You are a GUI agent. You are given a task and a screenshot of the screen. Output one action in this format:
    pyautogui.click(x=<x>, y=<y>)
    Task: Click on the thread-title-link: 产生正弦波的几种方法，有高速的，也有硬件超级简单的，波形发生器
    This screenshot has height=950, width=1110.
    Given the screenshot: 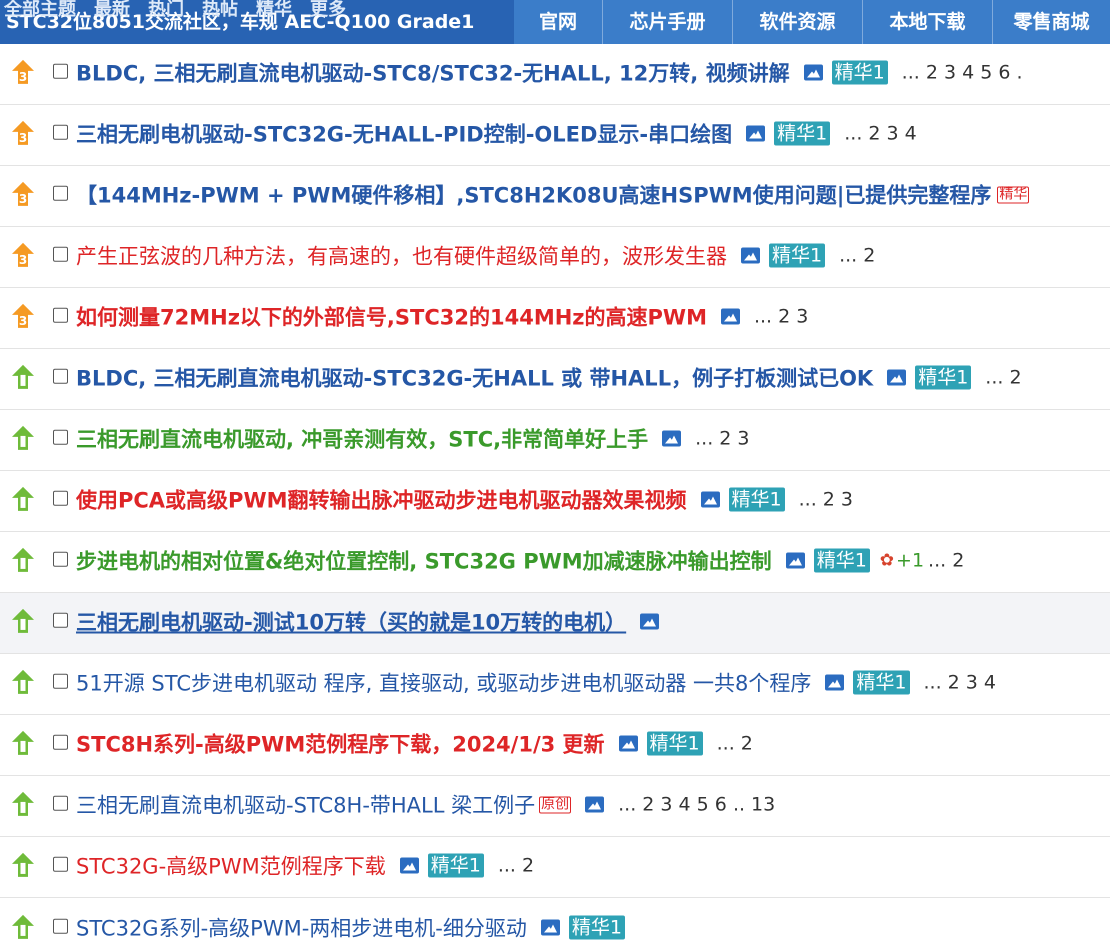 What is the action you would take?
    pyautogui.click(x=401, y=256)
    